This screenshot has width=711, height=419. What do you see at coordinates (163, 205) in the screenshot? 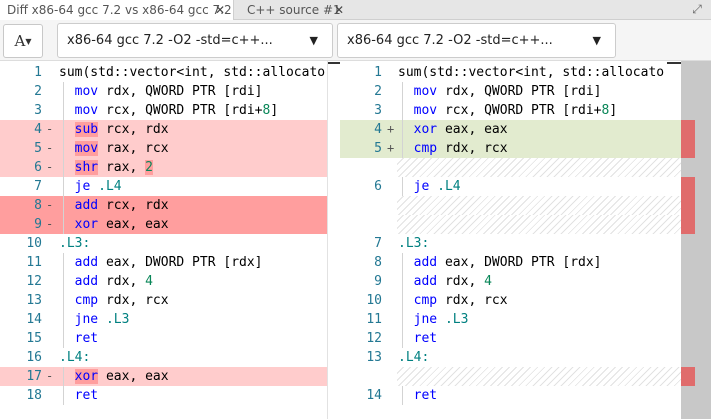
I see `code-line: 8- add rcx, rdx` at bounding box center [163, 205].